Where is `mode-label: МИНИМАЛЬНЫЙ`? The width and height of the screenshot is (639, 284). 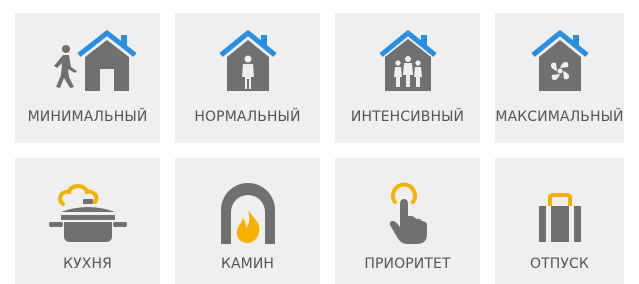
mode-label: МИНИМАЛЬНЫЙ is located at coordinates (87, 117).